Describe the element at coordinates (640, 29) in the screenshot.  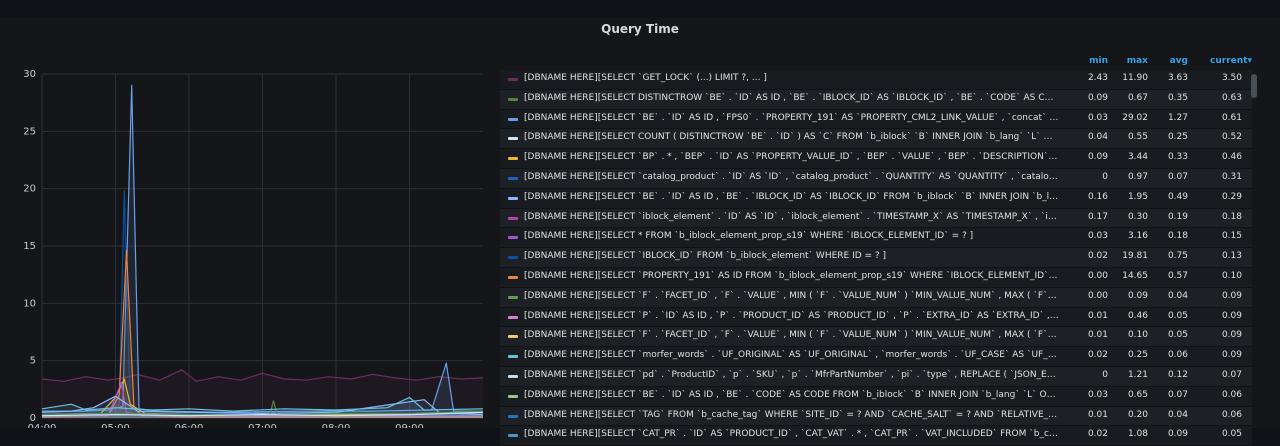
I see `panel-title: Query Time` at that location.